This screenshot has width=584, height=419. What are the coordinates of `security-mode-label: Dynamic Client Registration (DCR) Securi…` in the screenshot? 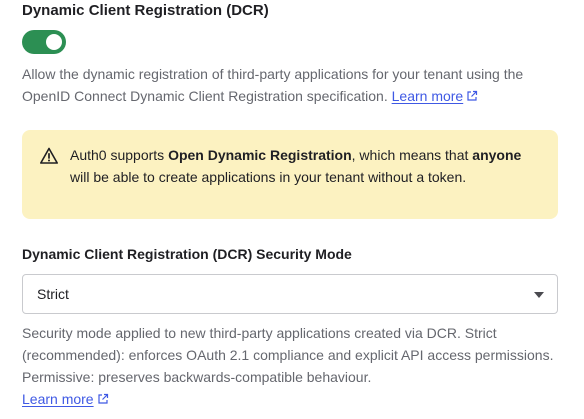 It's located at (187, 254).